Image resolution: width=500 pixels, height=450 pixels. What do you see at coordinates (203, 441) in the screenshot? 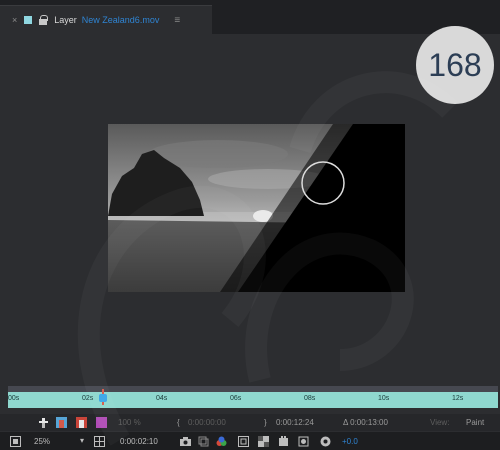
I see `show-snapshot-icon` at bounding box center [203, 441].